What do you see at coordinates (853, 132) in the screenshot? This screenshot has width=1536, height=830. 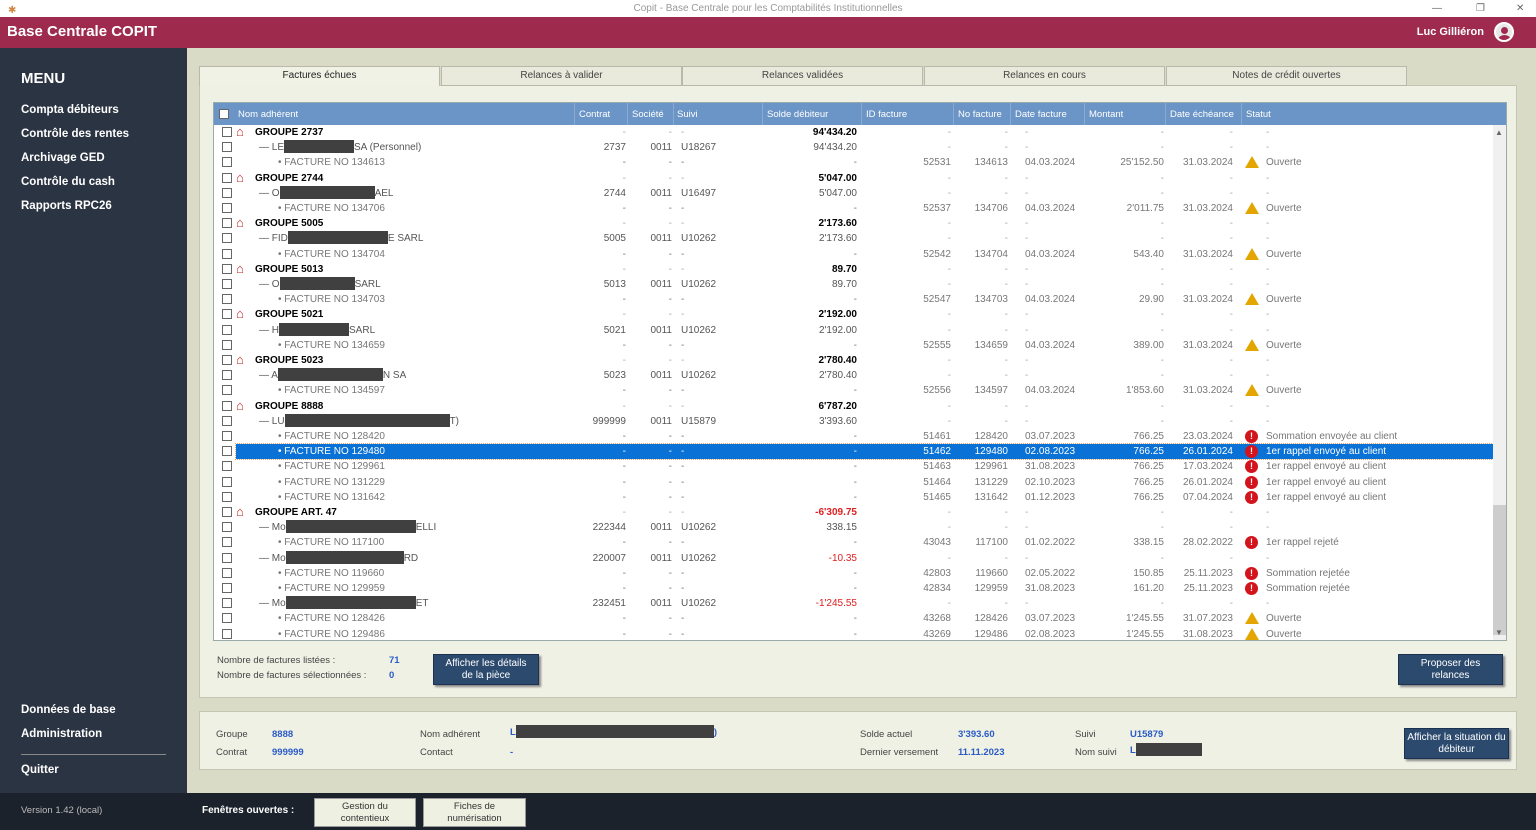 I see `group-row: ⌂ GROUPE 2737- - -94'434.20- - - - - -` at bounding box center [853, 132].